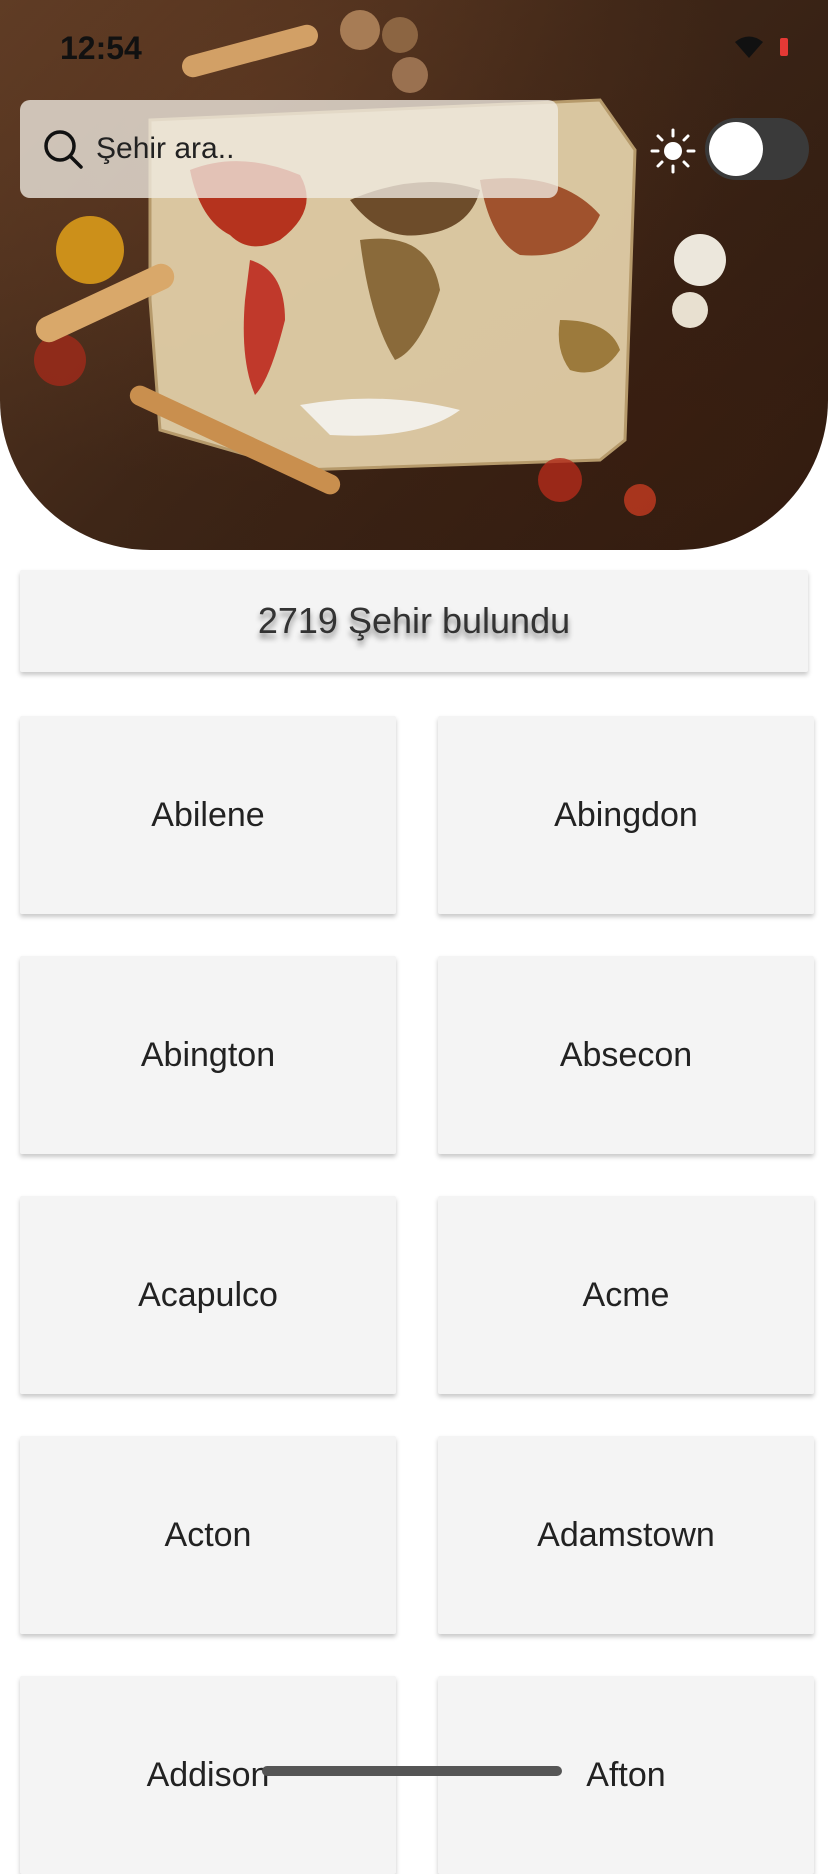 This screenshot has width=828, height=1874. I want to click on city-card: Abilene, so click(208, 815).